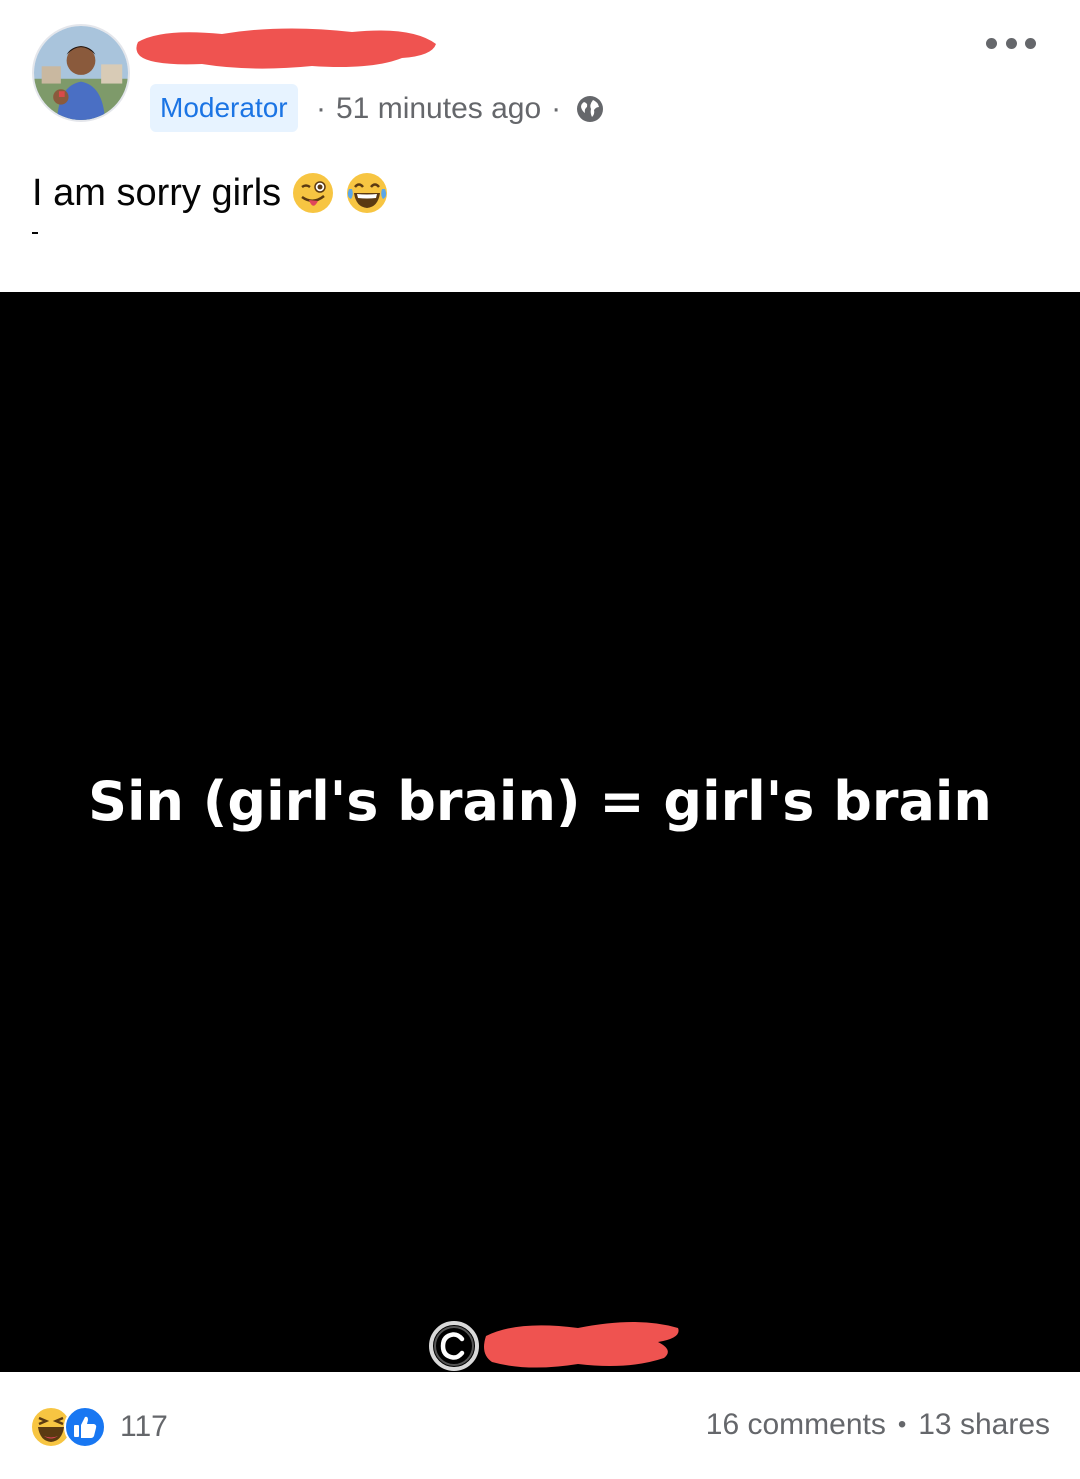 The image size is (1080, 1479). Describe the element at coordinates (540, 801) in the screenshot. I see `meme-caption: Sin (girl's brain) = girl's brain` at that location.